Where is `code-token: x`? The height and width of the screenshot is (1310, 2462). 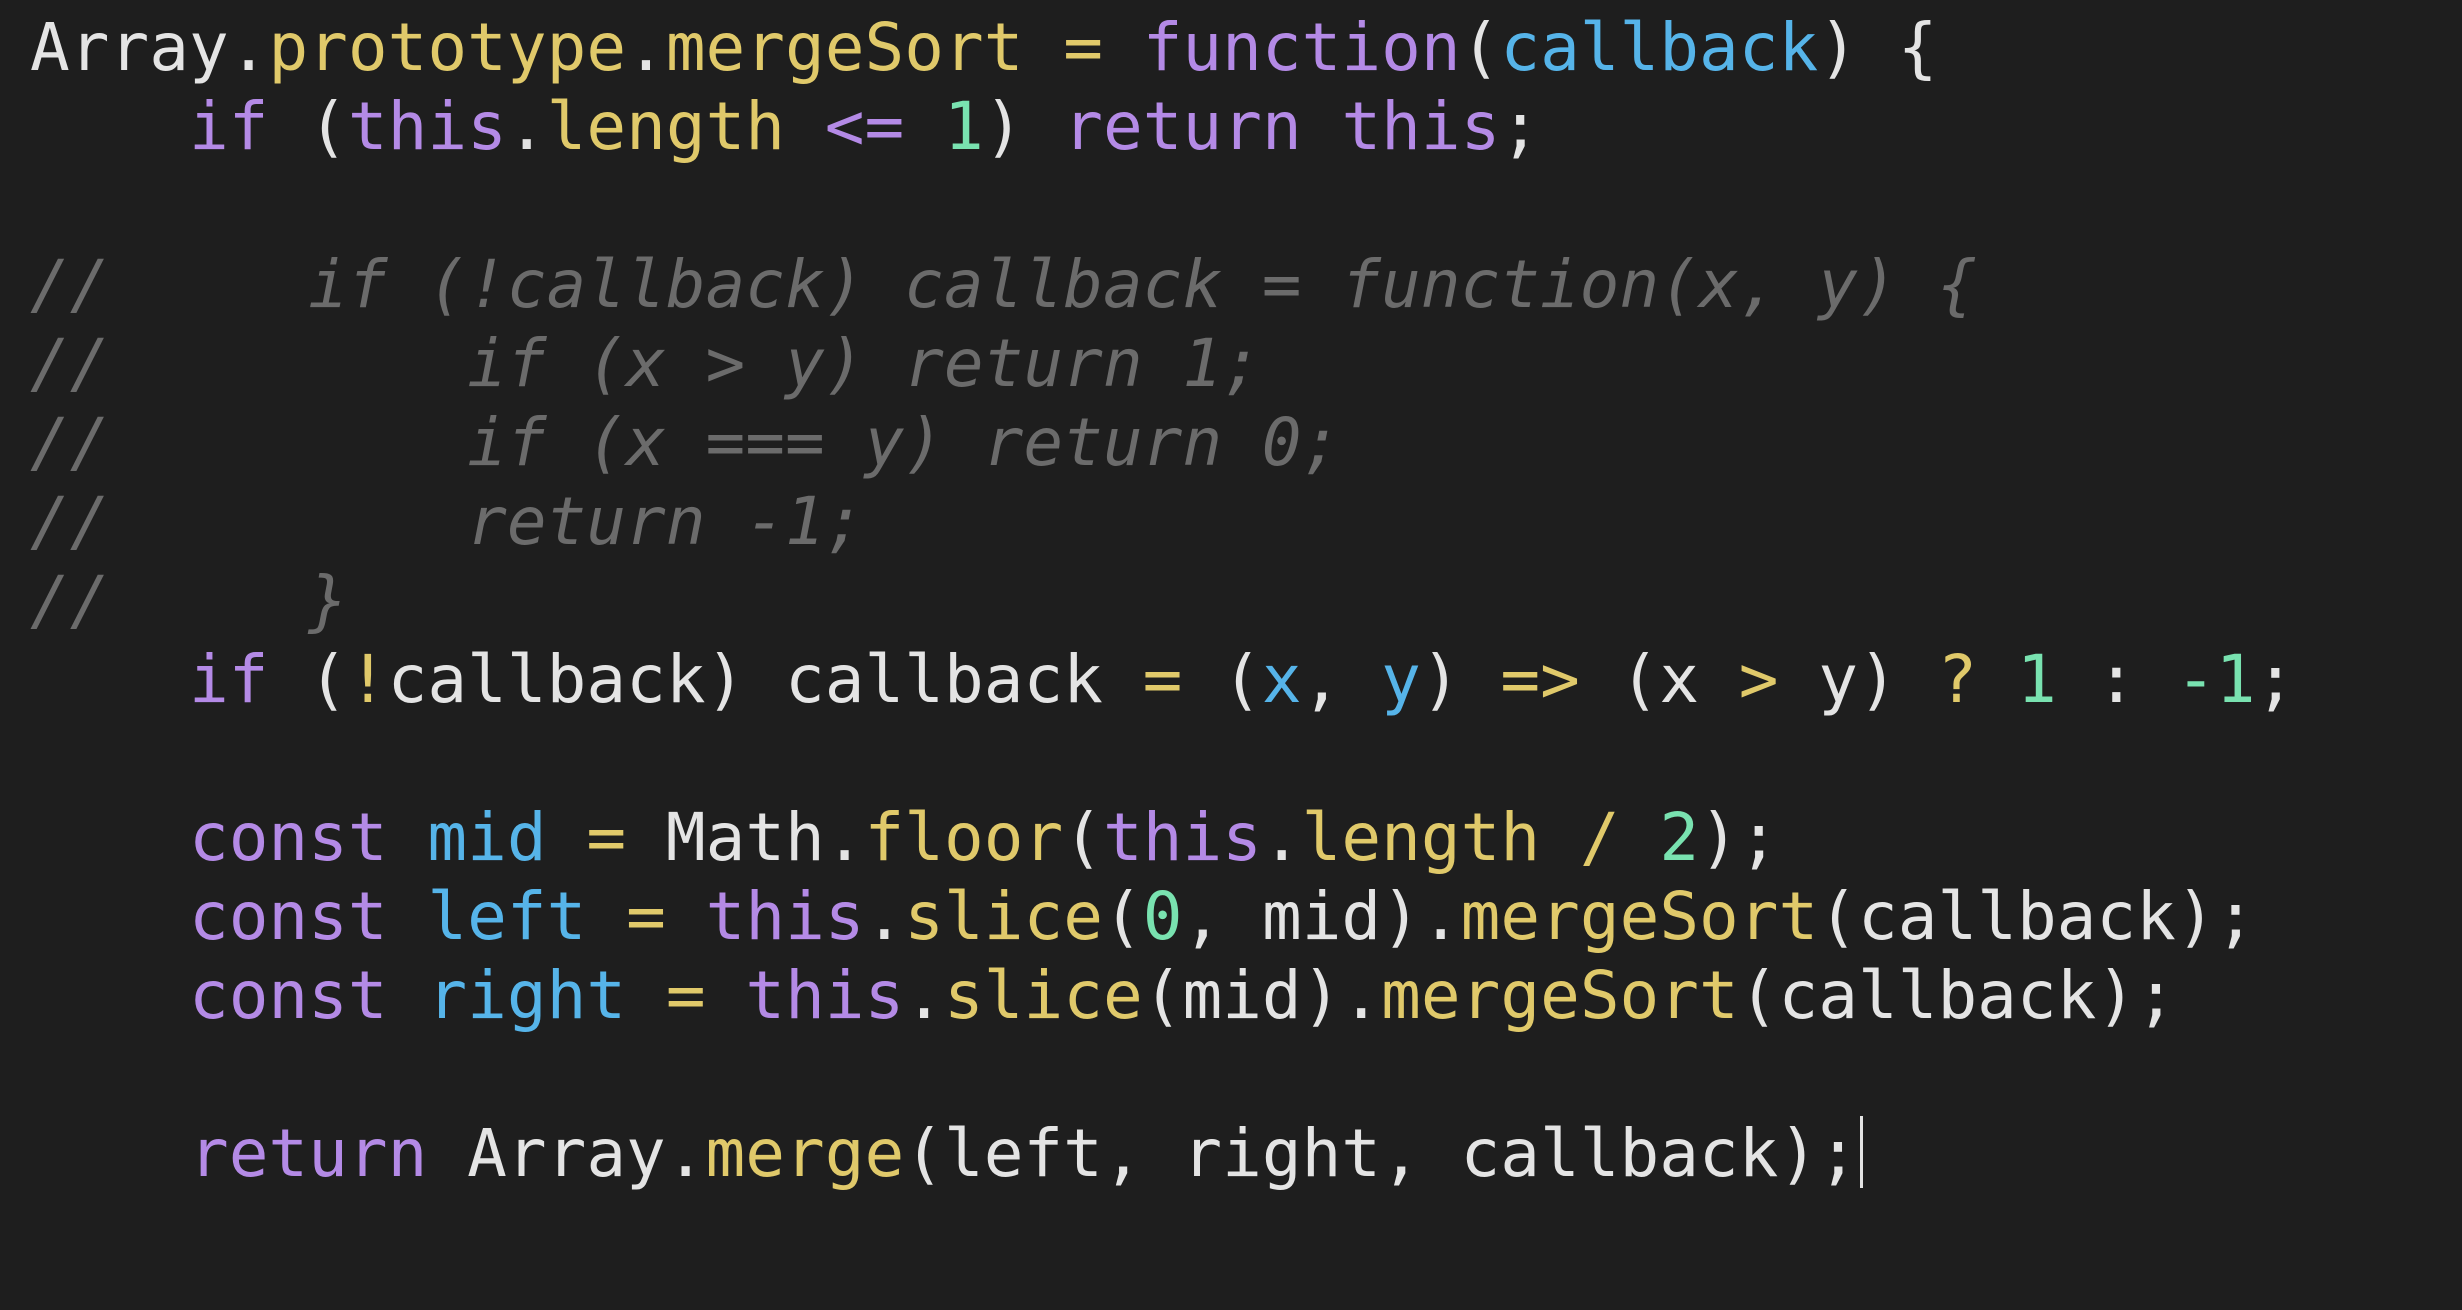 code-token: x is located at coordinates (1281, 679).